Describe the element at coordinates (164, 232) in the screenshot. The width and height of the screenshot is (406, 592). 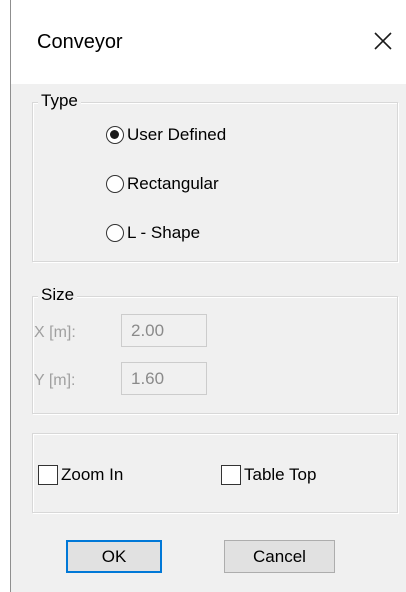
I see `radio-l-shape-label: L - Shape` at that location.